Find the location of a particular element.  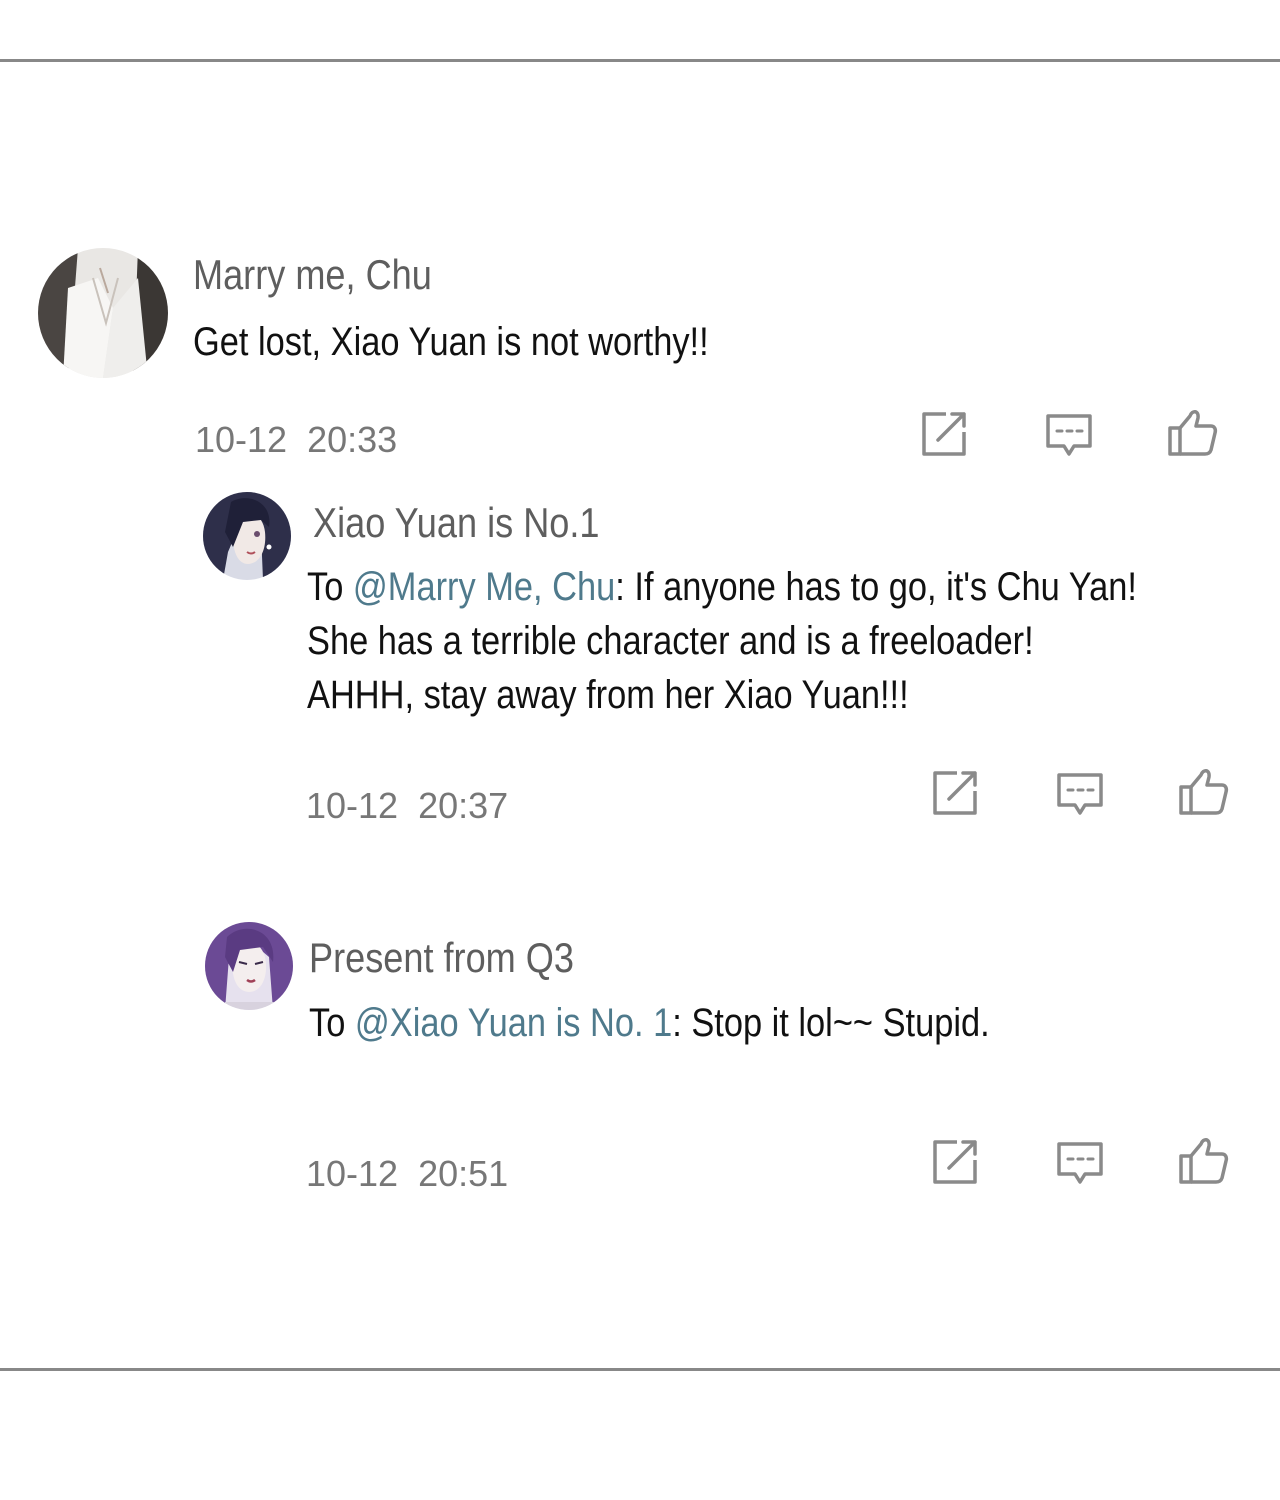

comment-1-share-button is located at coordinates (944, 434).